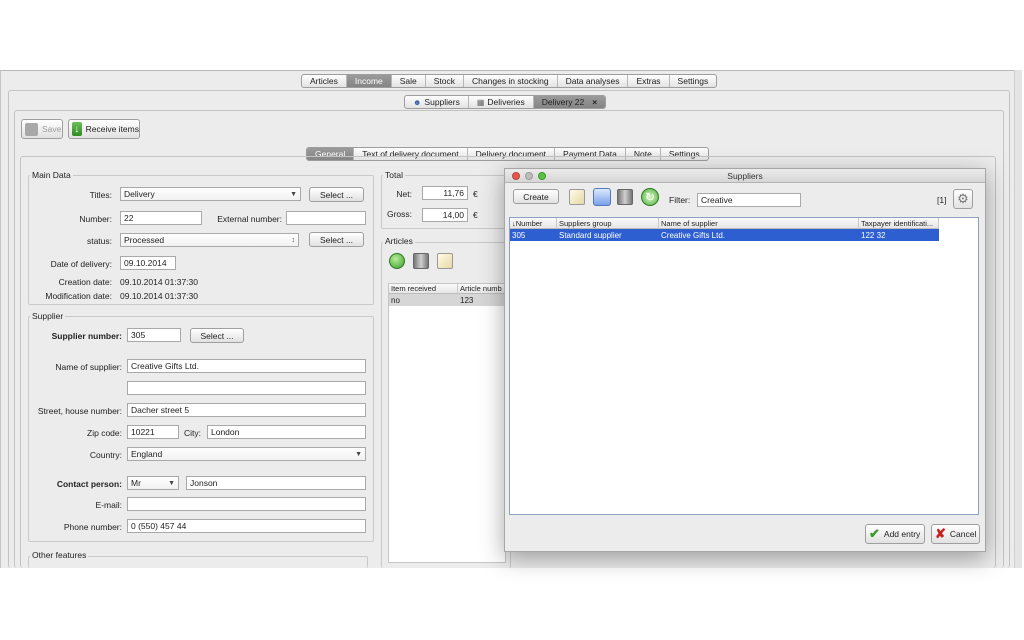 This screenshot has width=1024, height=640. Describe the element at coordinates (159, 282) in the screenshot. I see `creation-date-value: 09.10.2014 01:37:30` at that location.